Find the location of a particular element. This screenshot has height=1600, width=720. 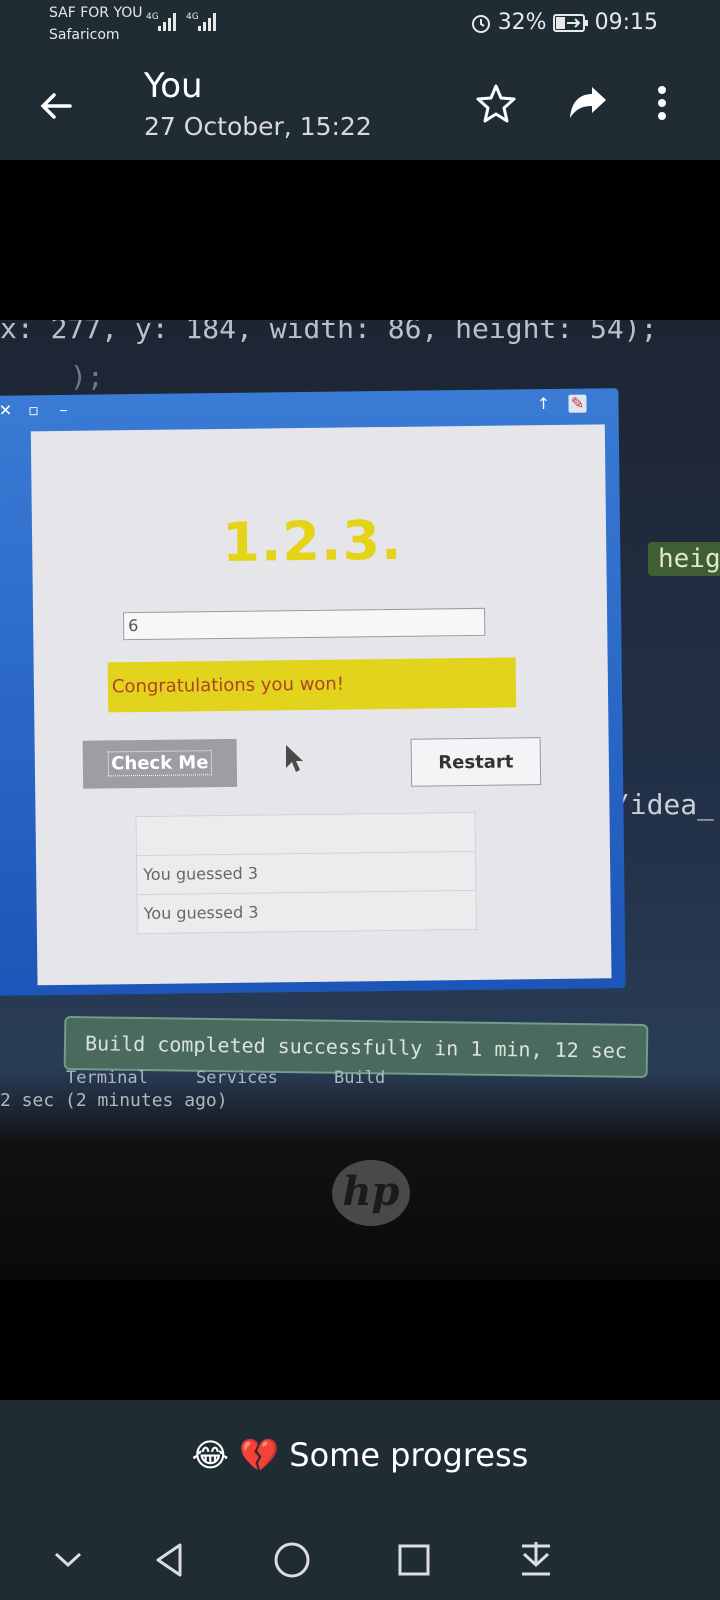

caption-bar: 😂 💔 Some progress is located at coordinates (360, 1460).